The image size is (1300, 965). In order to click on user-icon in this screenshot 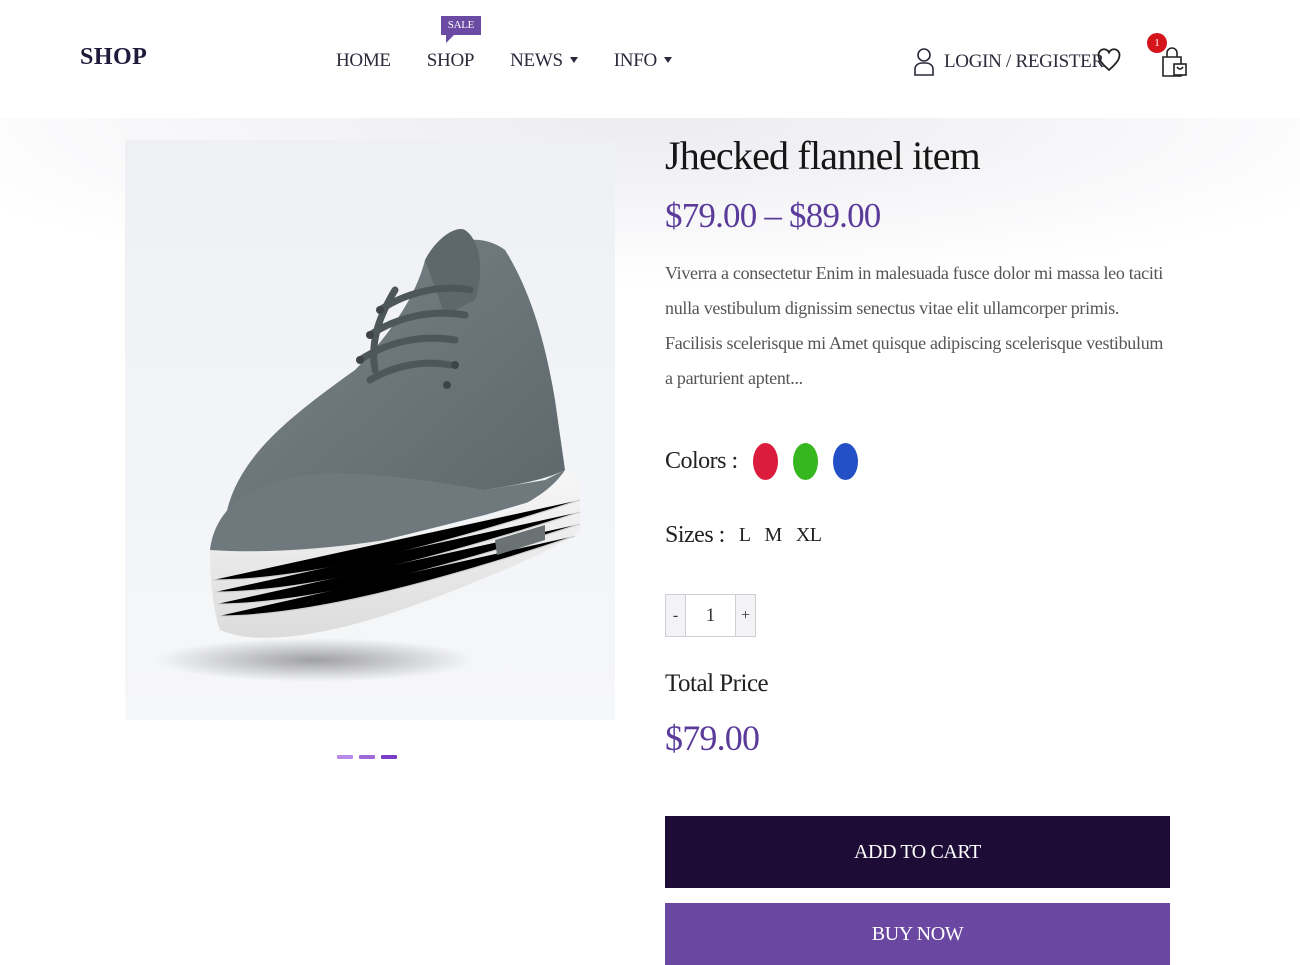, I will do `click(924, 62)`.